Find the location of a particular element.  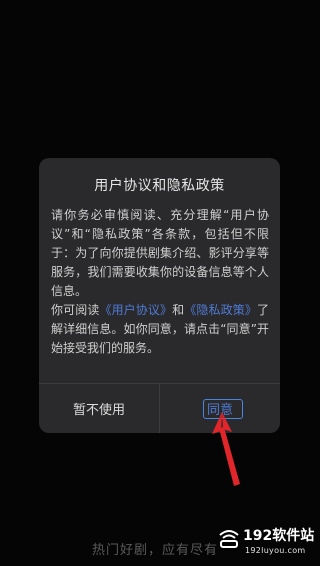

background-caption: 热门好剧，应有尽有 is located at coordinates (155, 550).